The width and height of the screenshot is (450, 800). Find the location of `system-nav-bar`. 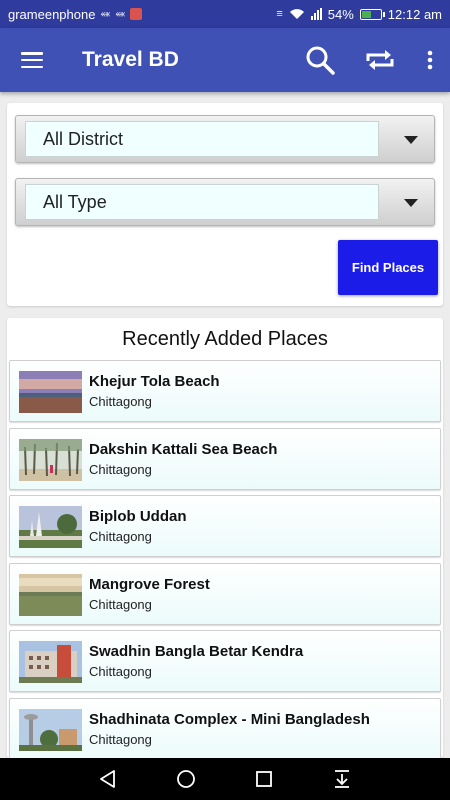

system-nav-bar is located at coordinates (225, 779).